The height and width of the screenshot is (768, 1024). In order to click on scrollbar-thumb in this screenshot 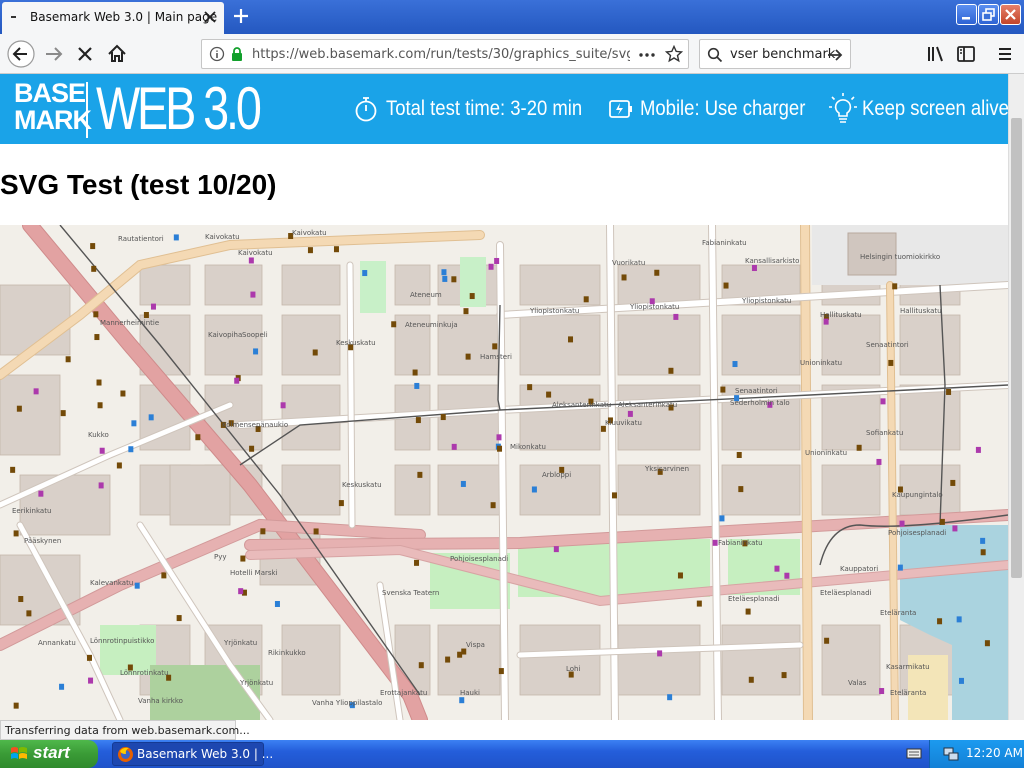, I will do `click(1016, 348)`.